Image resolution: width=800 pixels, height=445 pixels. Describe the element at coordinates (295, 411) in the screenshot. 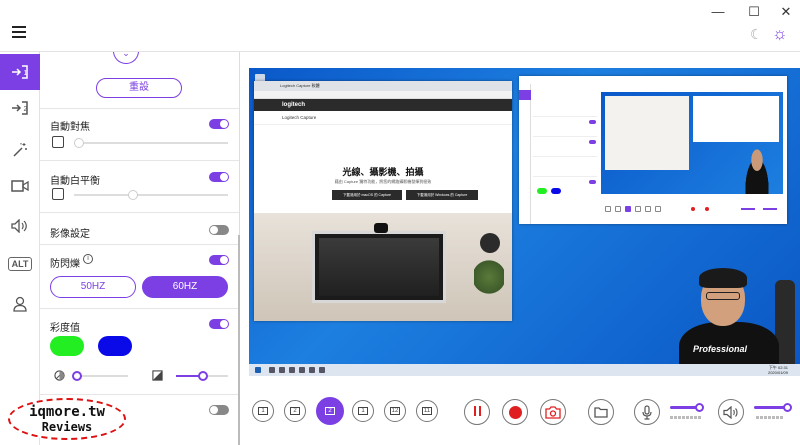

I see `layout-single-2-button: 2` at that location.